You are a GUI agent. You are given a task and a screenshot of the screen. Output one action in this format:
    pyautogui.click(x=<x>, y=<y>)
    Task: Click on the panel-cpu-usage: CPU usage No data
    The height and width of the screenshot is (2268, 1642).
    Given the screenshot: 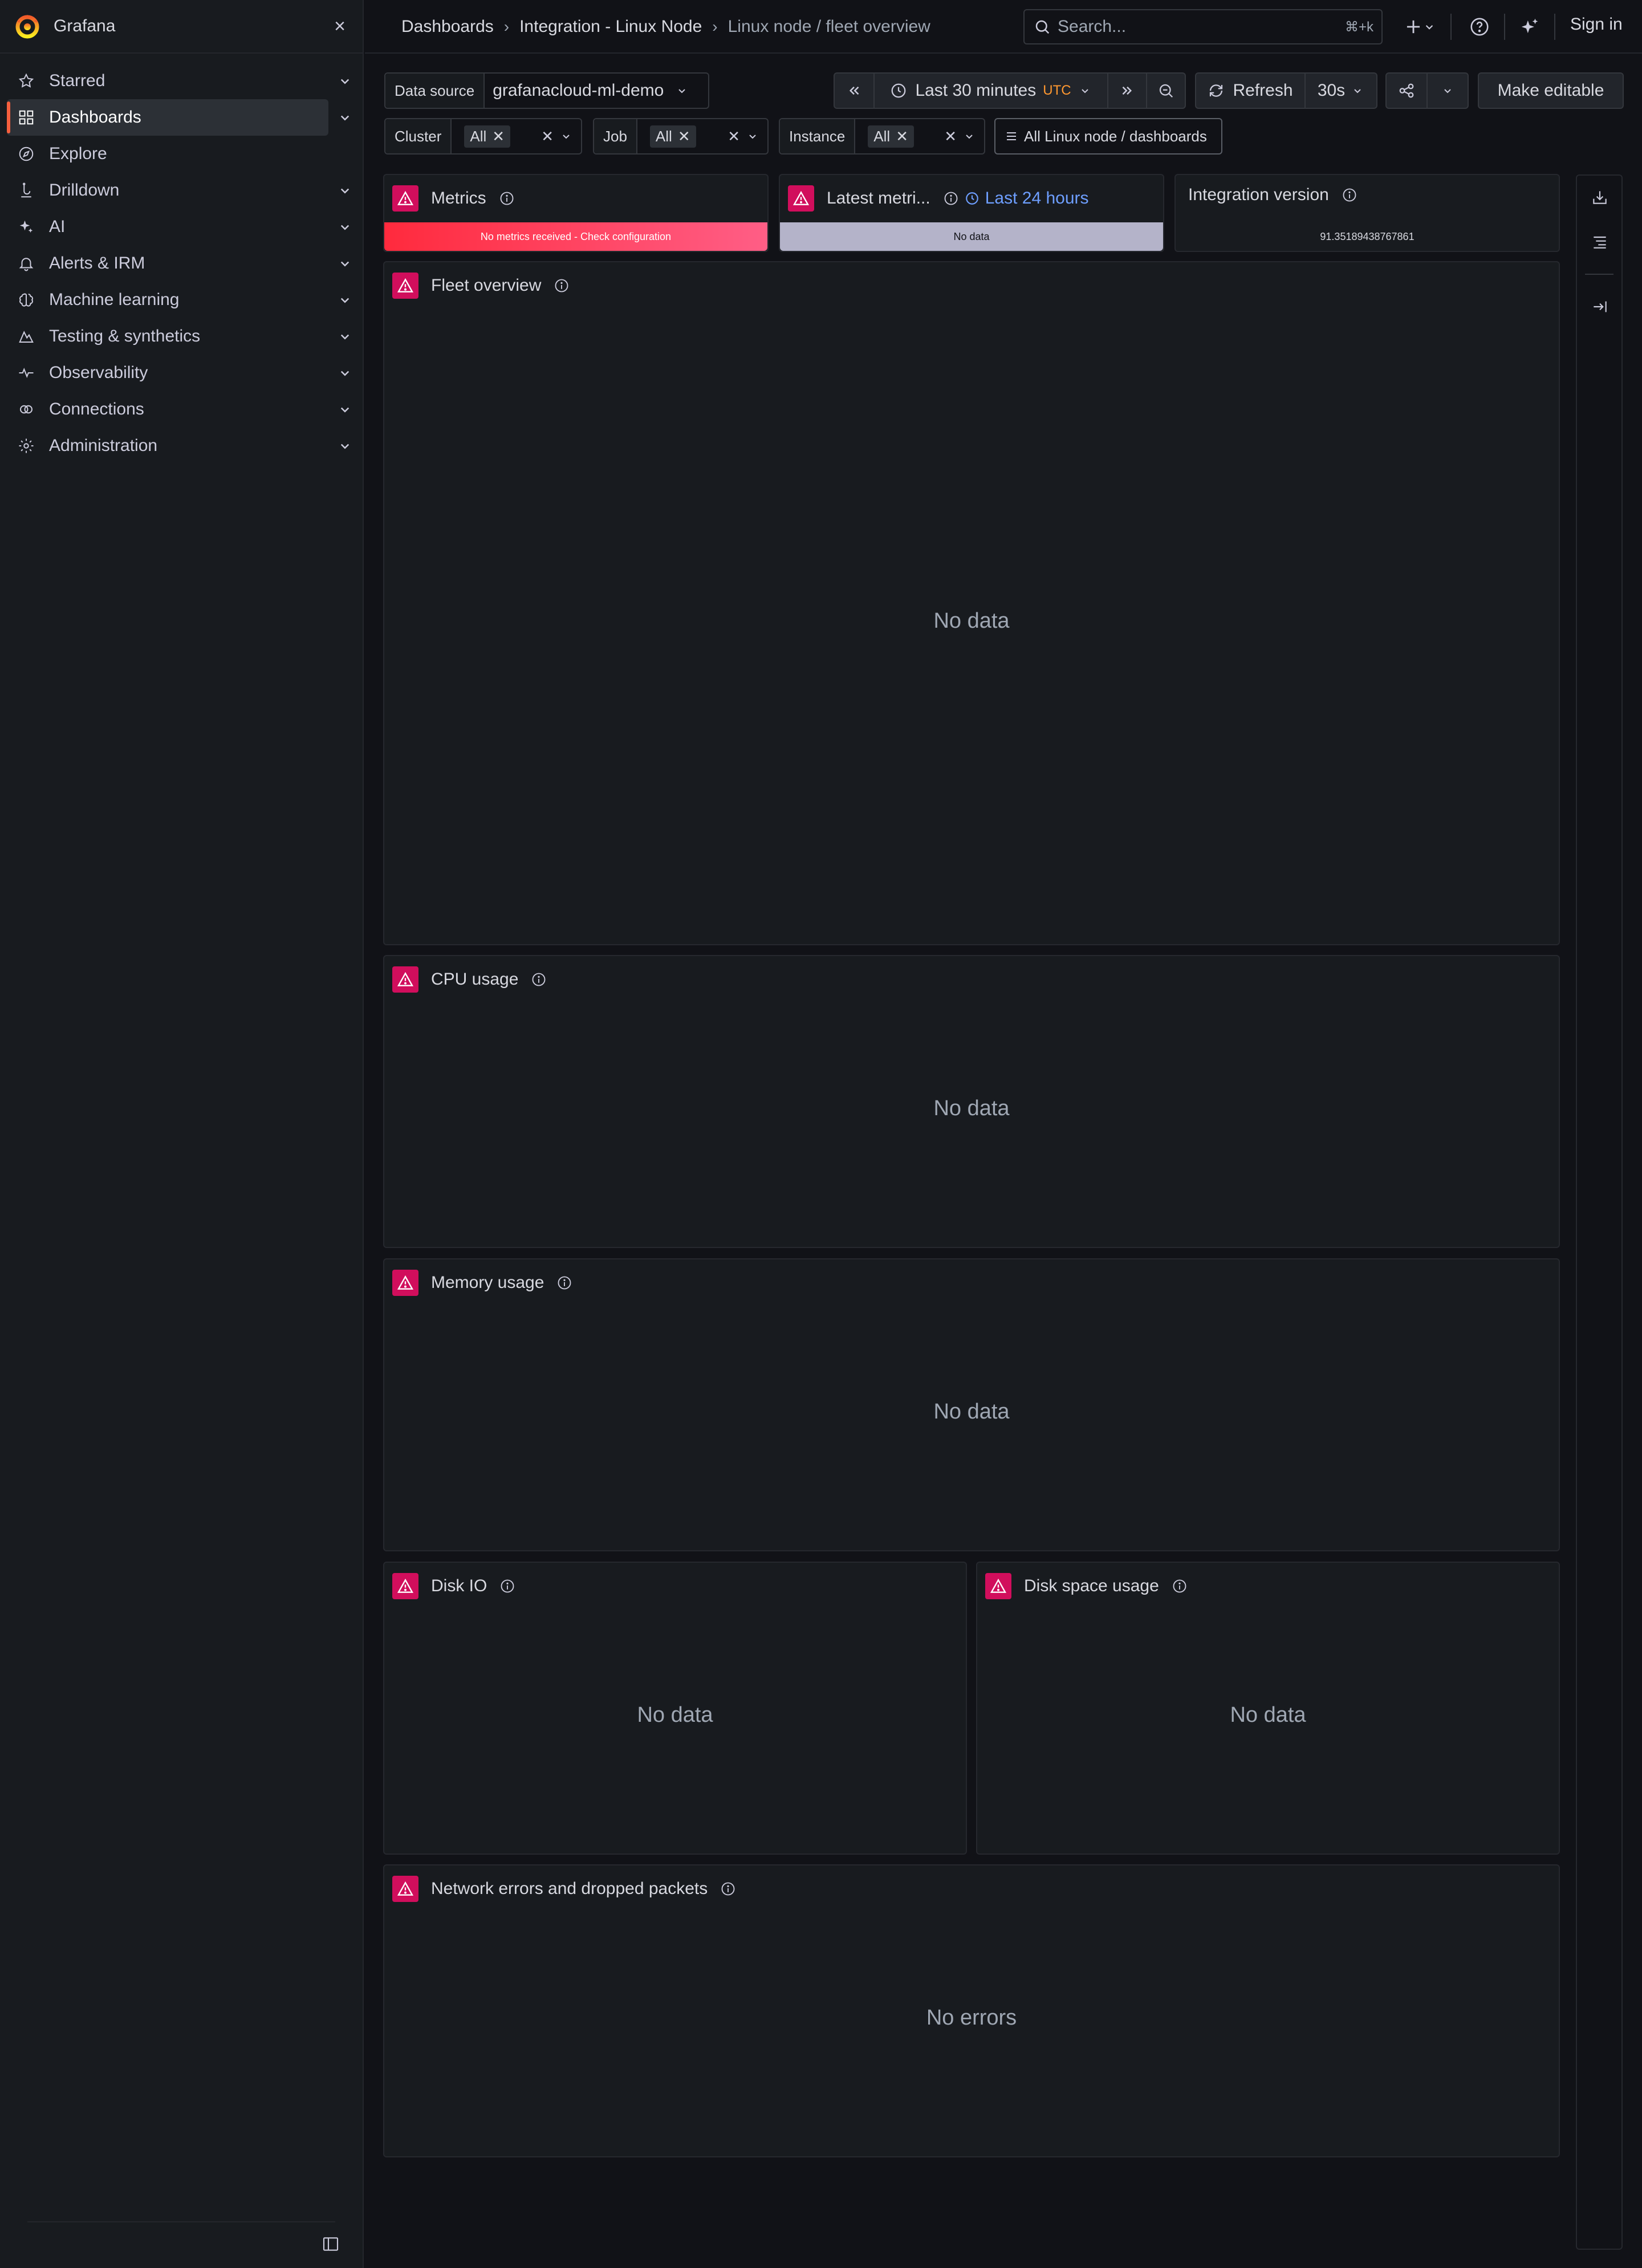 What is the action you would take?
    pyautogui.click(x=971, y=1101)
    